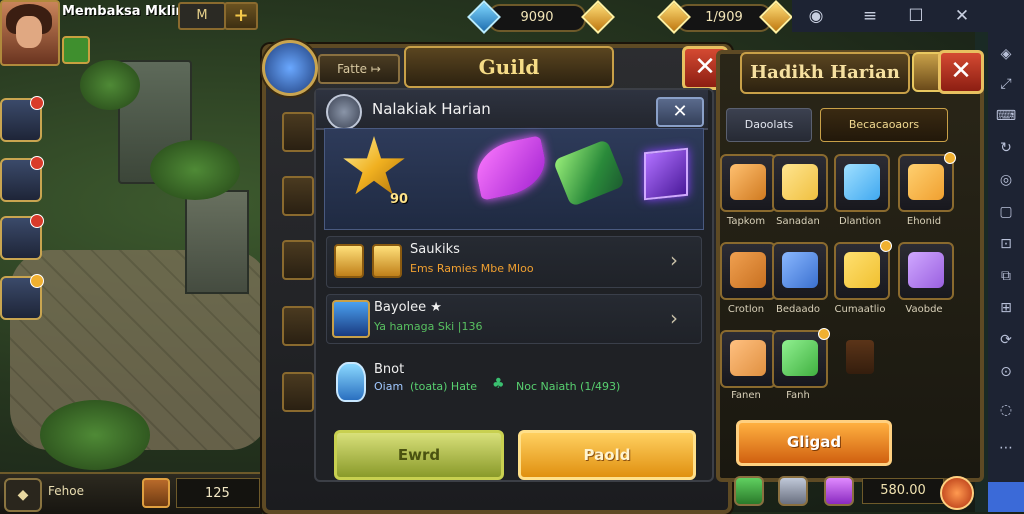  Describe the element at coordinates (680, 112) in the screenshot. I see `daily-popup-close-button: ✕` at that location.